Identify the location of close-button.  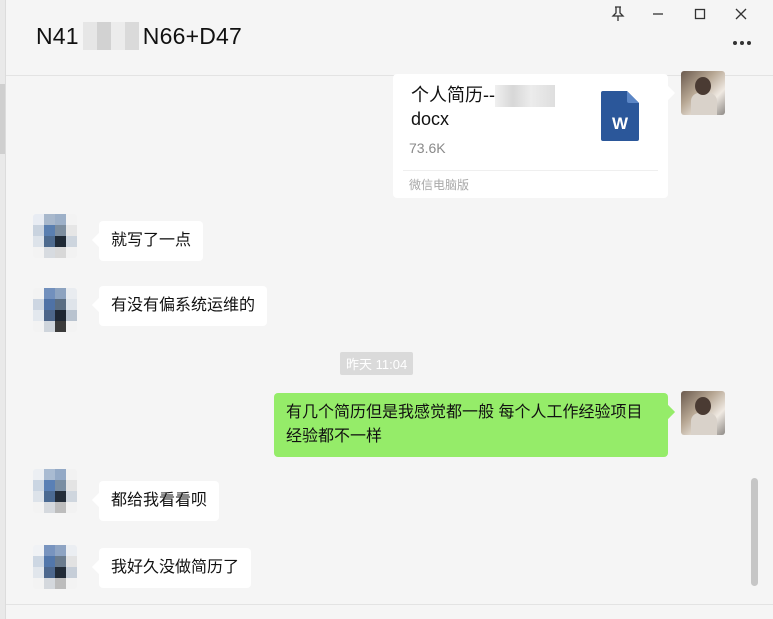
(741, 14).